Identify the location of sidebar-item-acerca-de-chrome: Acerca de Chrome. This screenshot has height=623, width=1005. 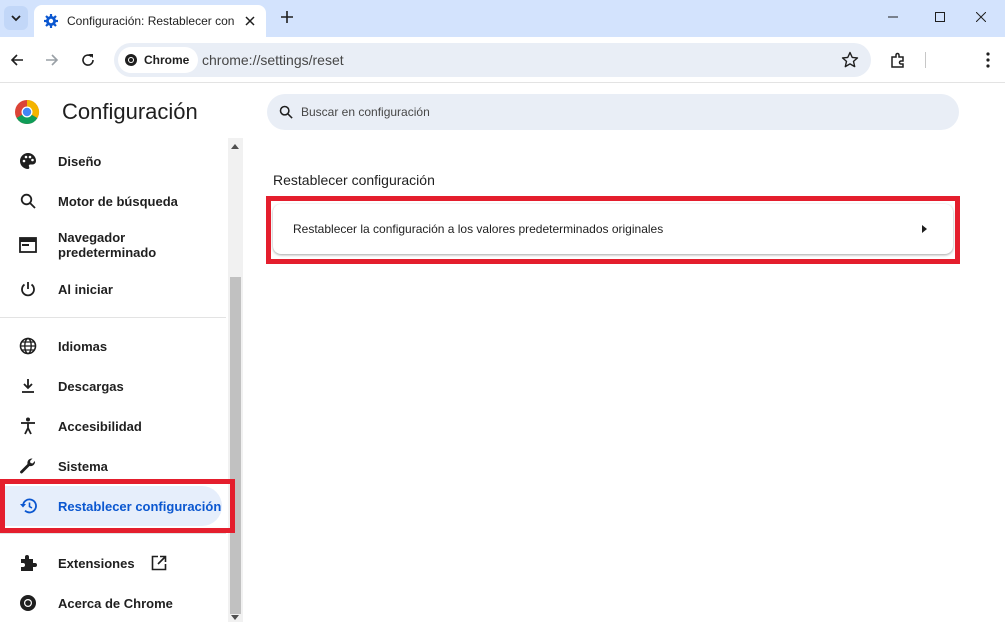
(113, 603).